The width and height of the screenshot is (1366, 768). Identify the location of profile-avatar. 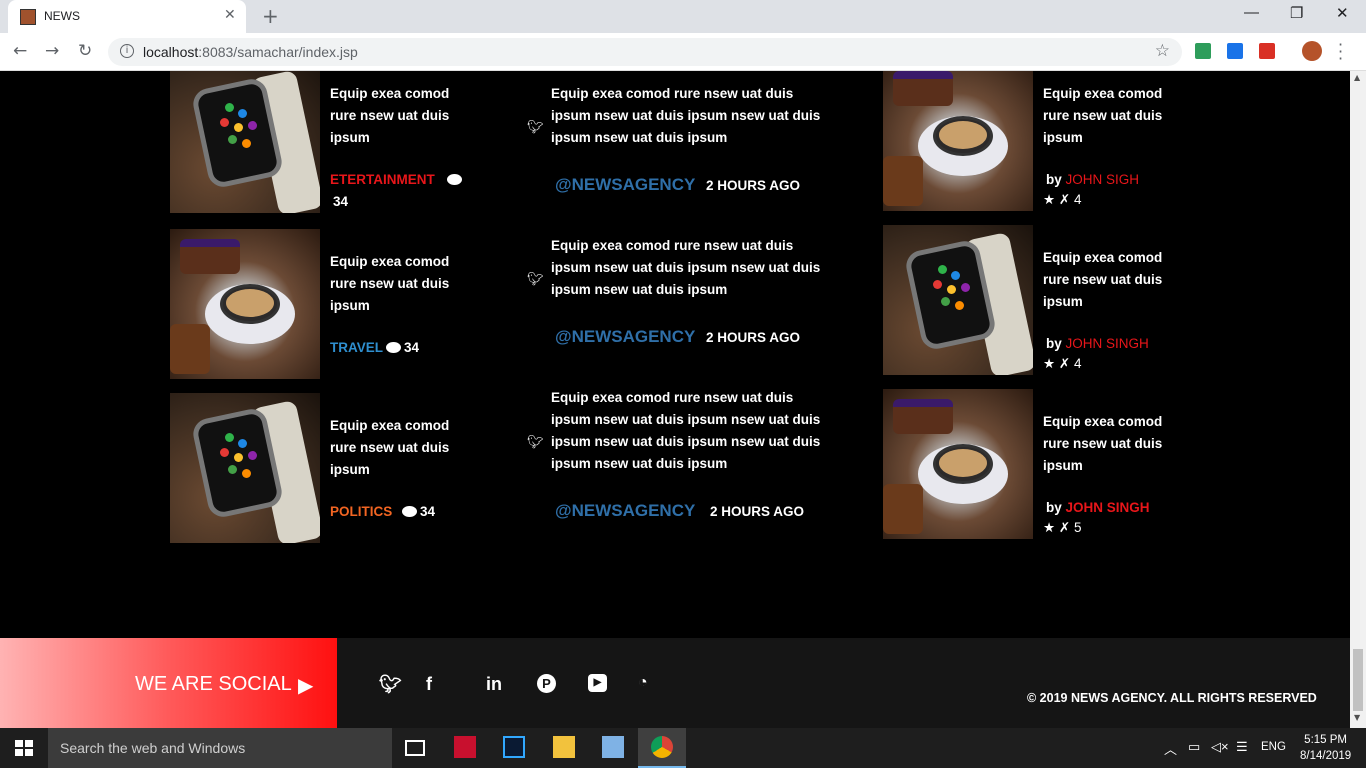
(1312, 51).